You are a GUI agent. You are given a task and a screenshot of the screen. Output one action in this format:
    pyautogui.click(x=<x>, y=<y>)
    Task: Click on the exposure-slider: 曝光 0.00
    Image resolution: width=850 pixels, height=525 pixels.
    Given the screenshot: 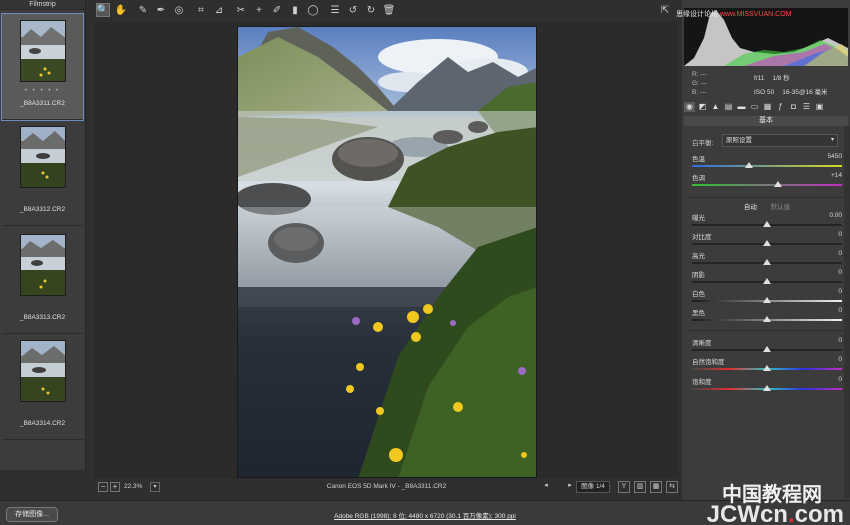 What is the action you would take?
    pyautogui.click(x=767, y=222)
    